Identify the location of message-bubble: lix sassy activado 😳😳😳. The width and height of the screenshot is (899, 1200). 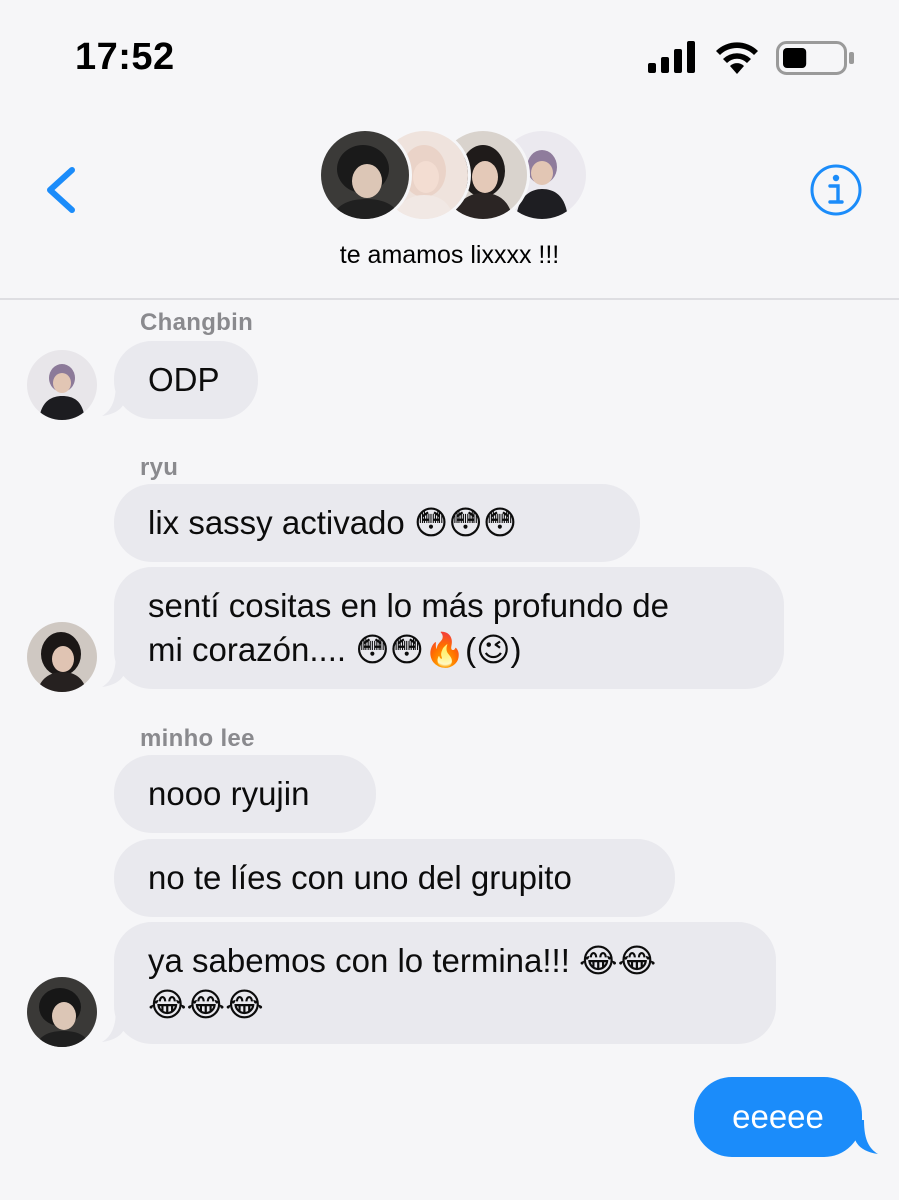
(377, 523).